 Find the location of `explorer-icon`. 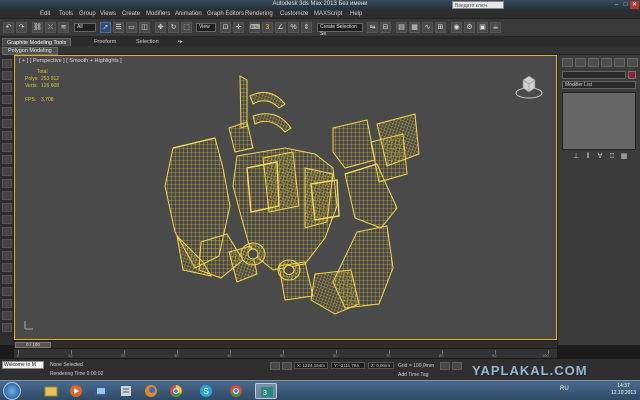

explorer-icon is located at coordinates (51, 391).